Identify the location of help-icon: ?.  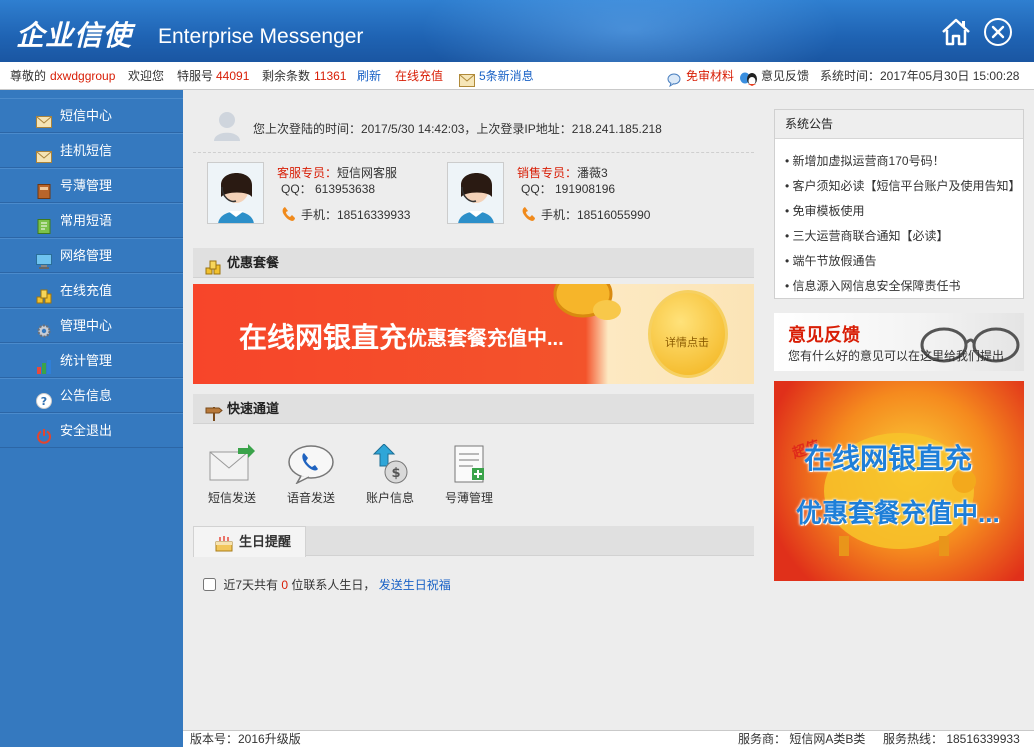
(44, 398).